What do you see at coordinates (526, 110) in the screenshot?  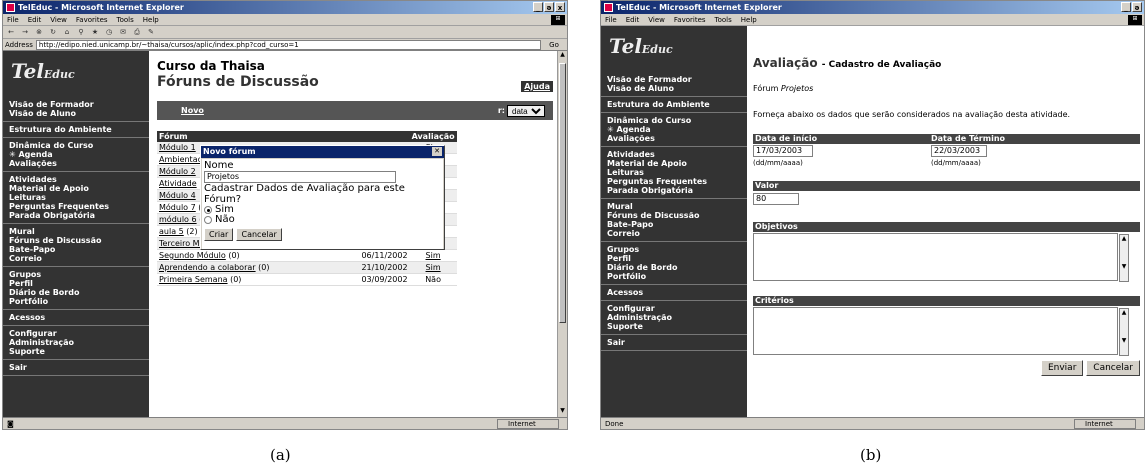 I see `sort-select: data` at bounding box center [526, 110].